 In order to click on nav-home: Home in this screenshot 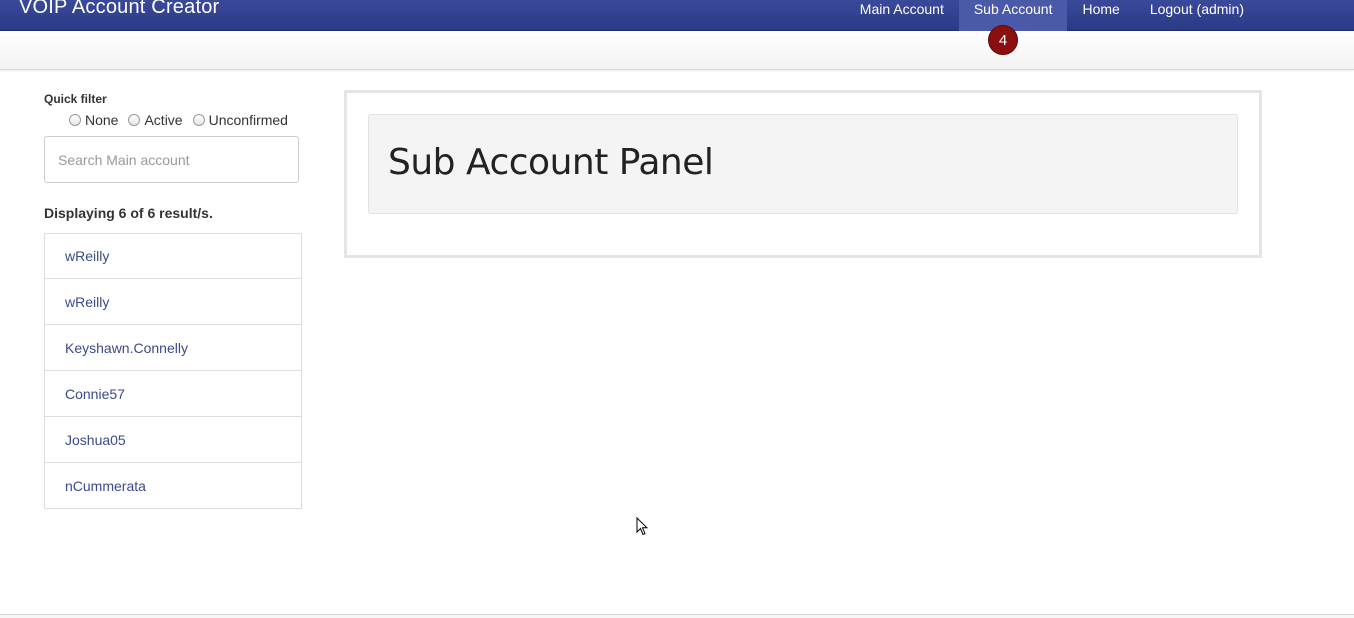, I will do `click(1100, 15)`.